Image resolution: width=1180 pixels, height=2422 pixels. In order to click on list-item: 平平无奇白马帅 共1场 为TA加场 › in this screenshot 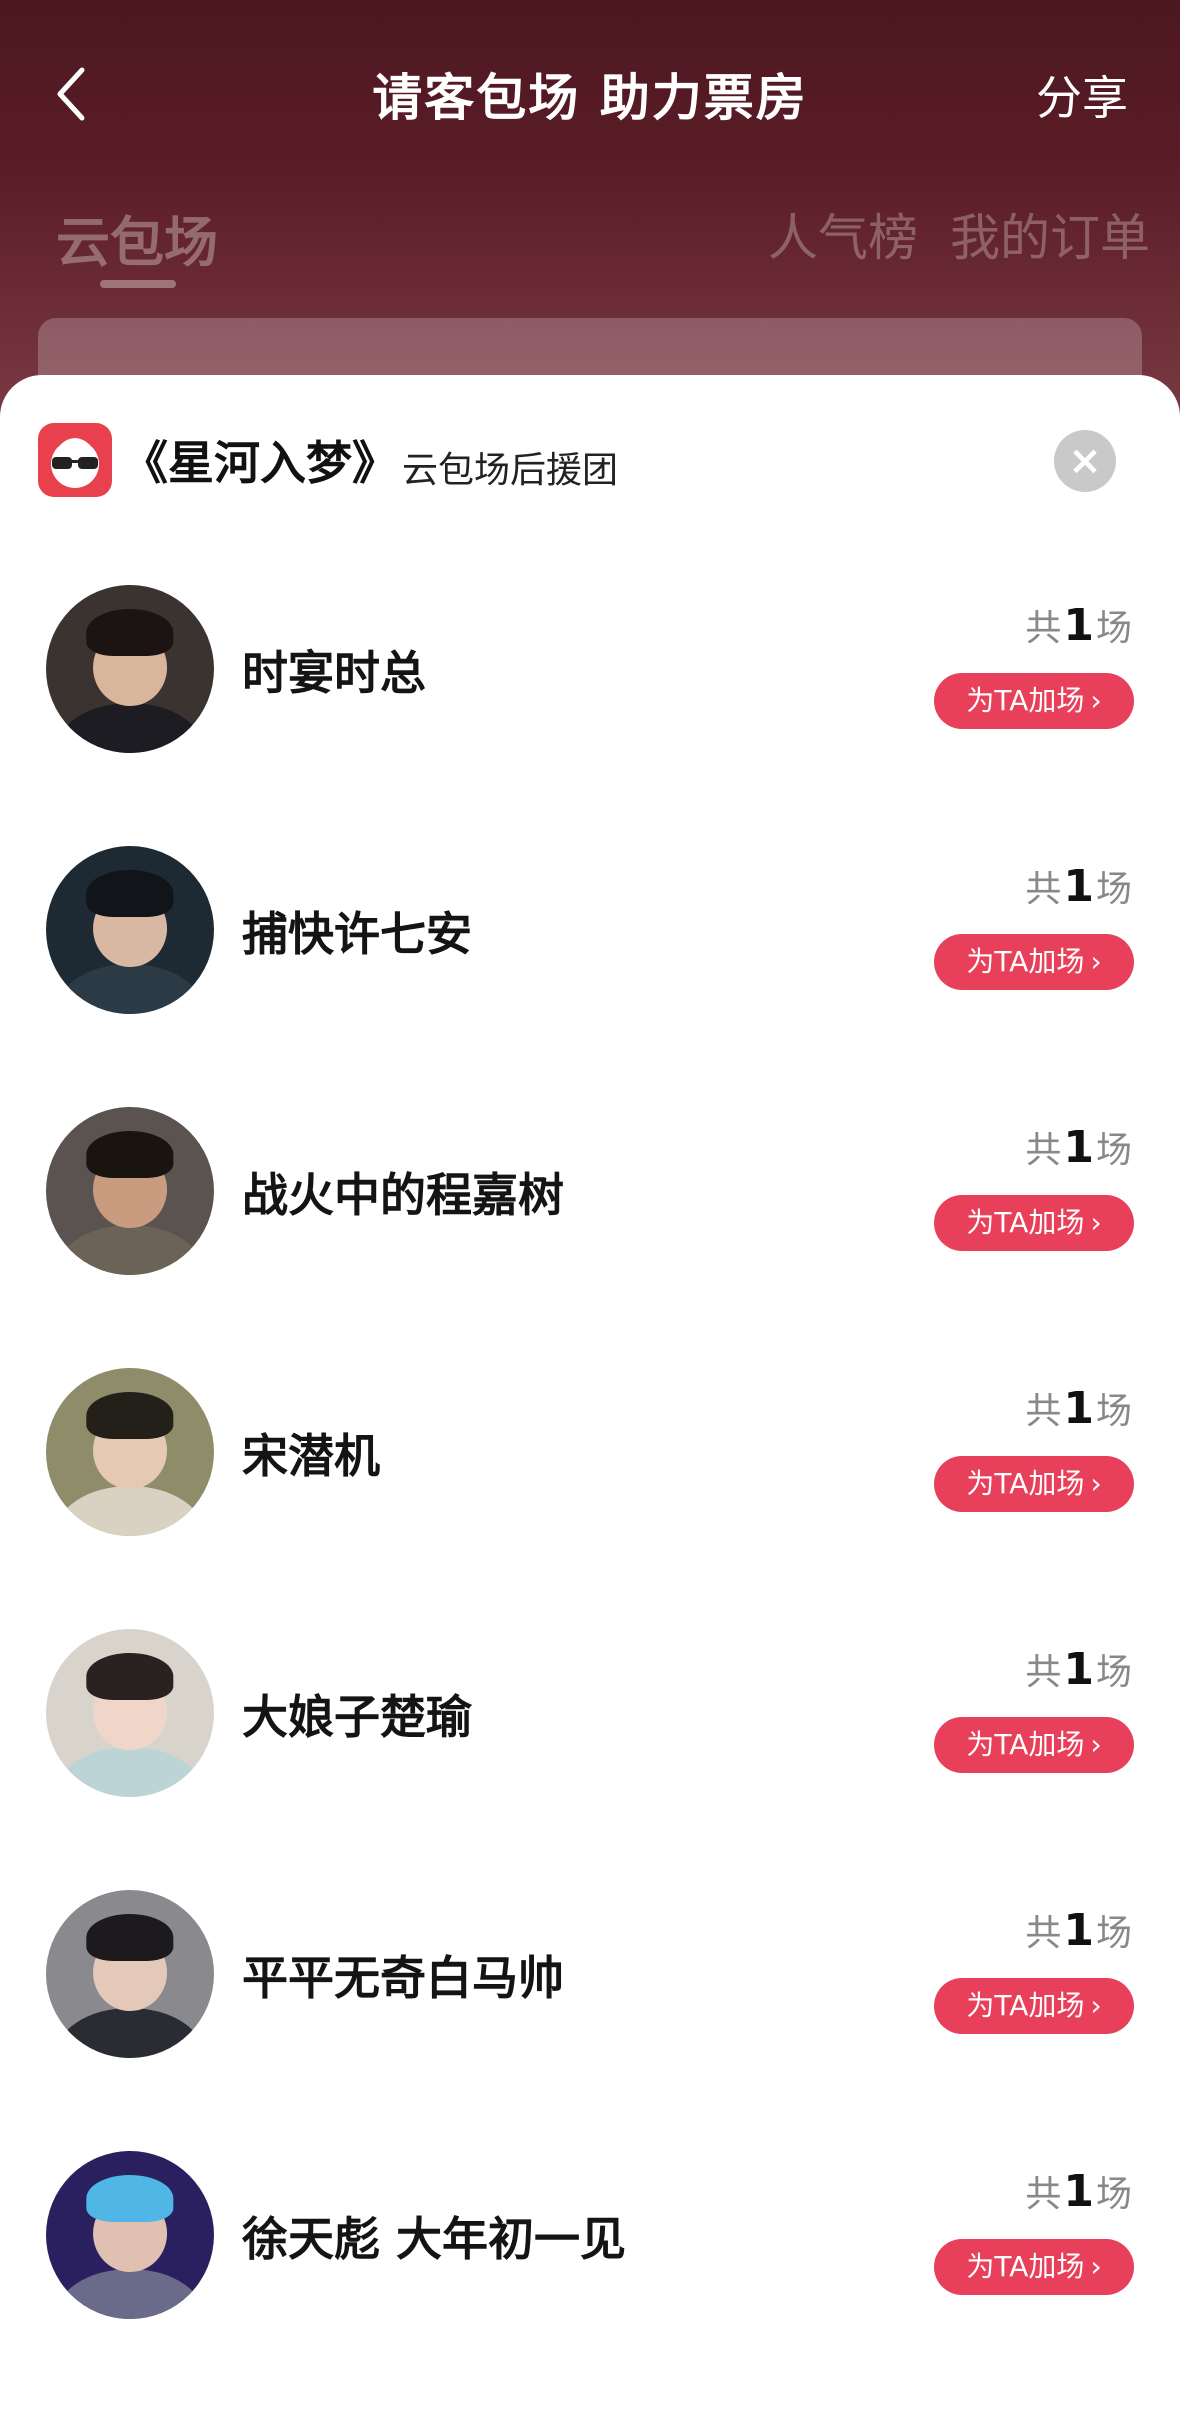, I will do `click(590, 2020)`.